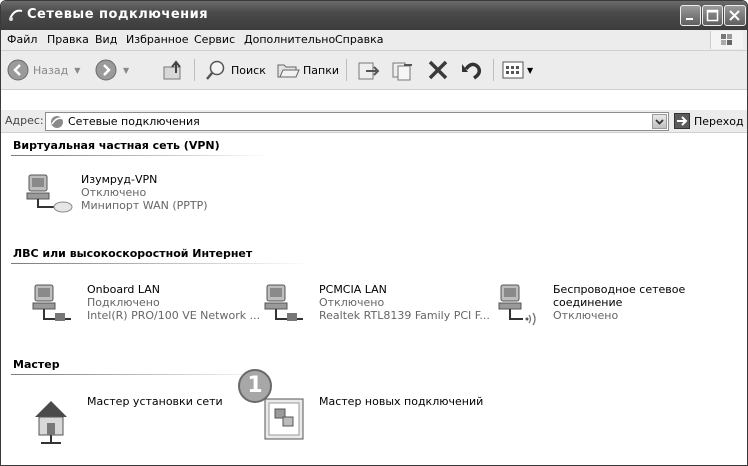  What do you see at coordinates (513, 70) in the screenshot?
I see `views-icon` at bounding box center [513, 70].